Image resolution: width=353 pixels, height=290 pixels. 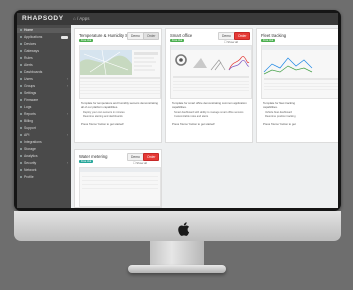 What do you see at coordinates (43, 18) in the screenshot?
I see `brand-logo: RHAPSODY` at bounding box center [43, 18].